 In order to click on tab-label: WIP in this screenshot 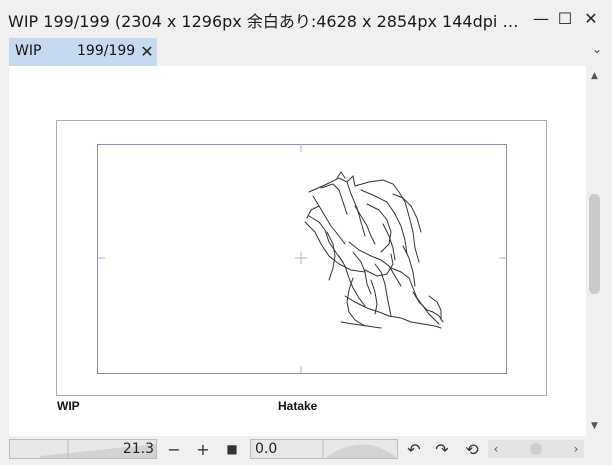, I will do `click(28, 51)`.